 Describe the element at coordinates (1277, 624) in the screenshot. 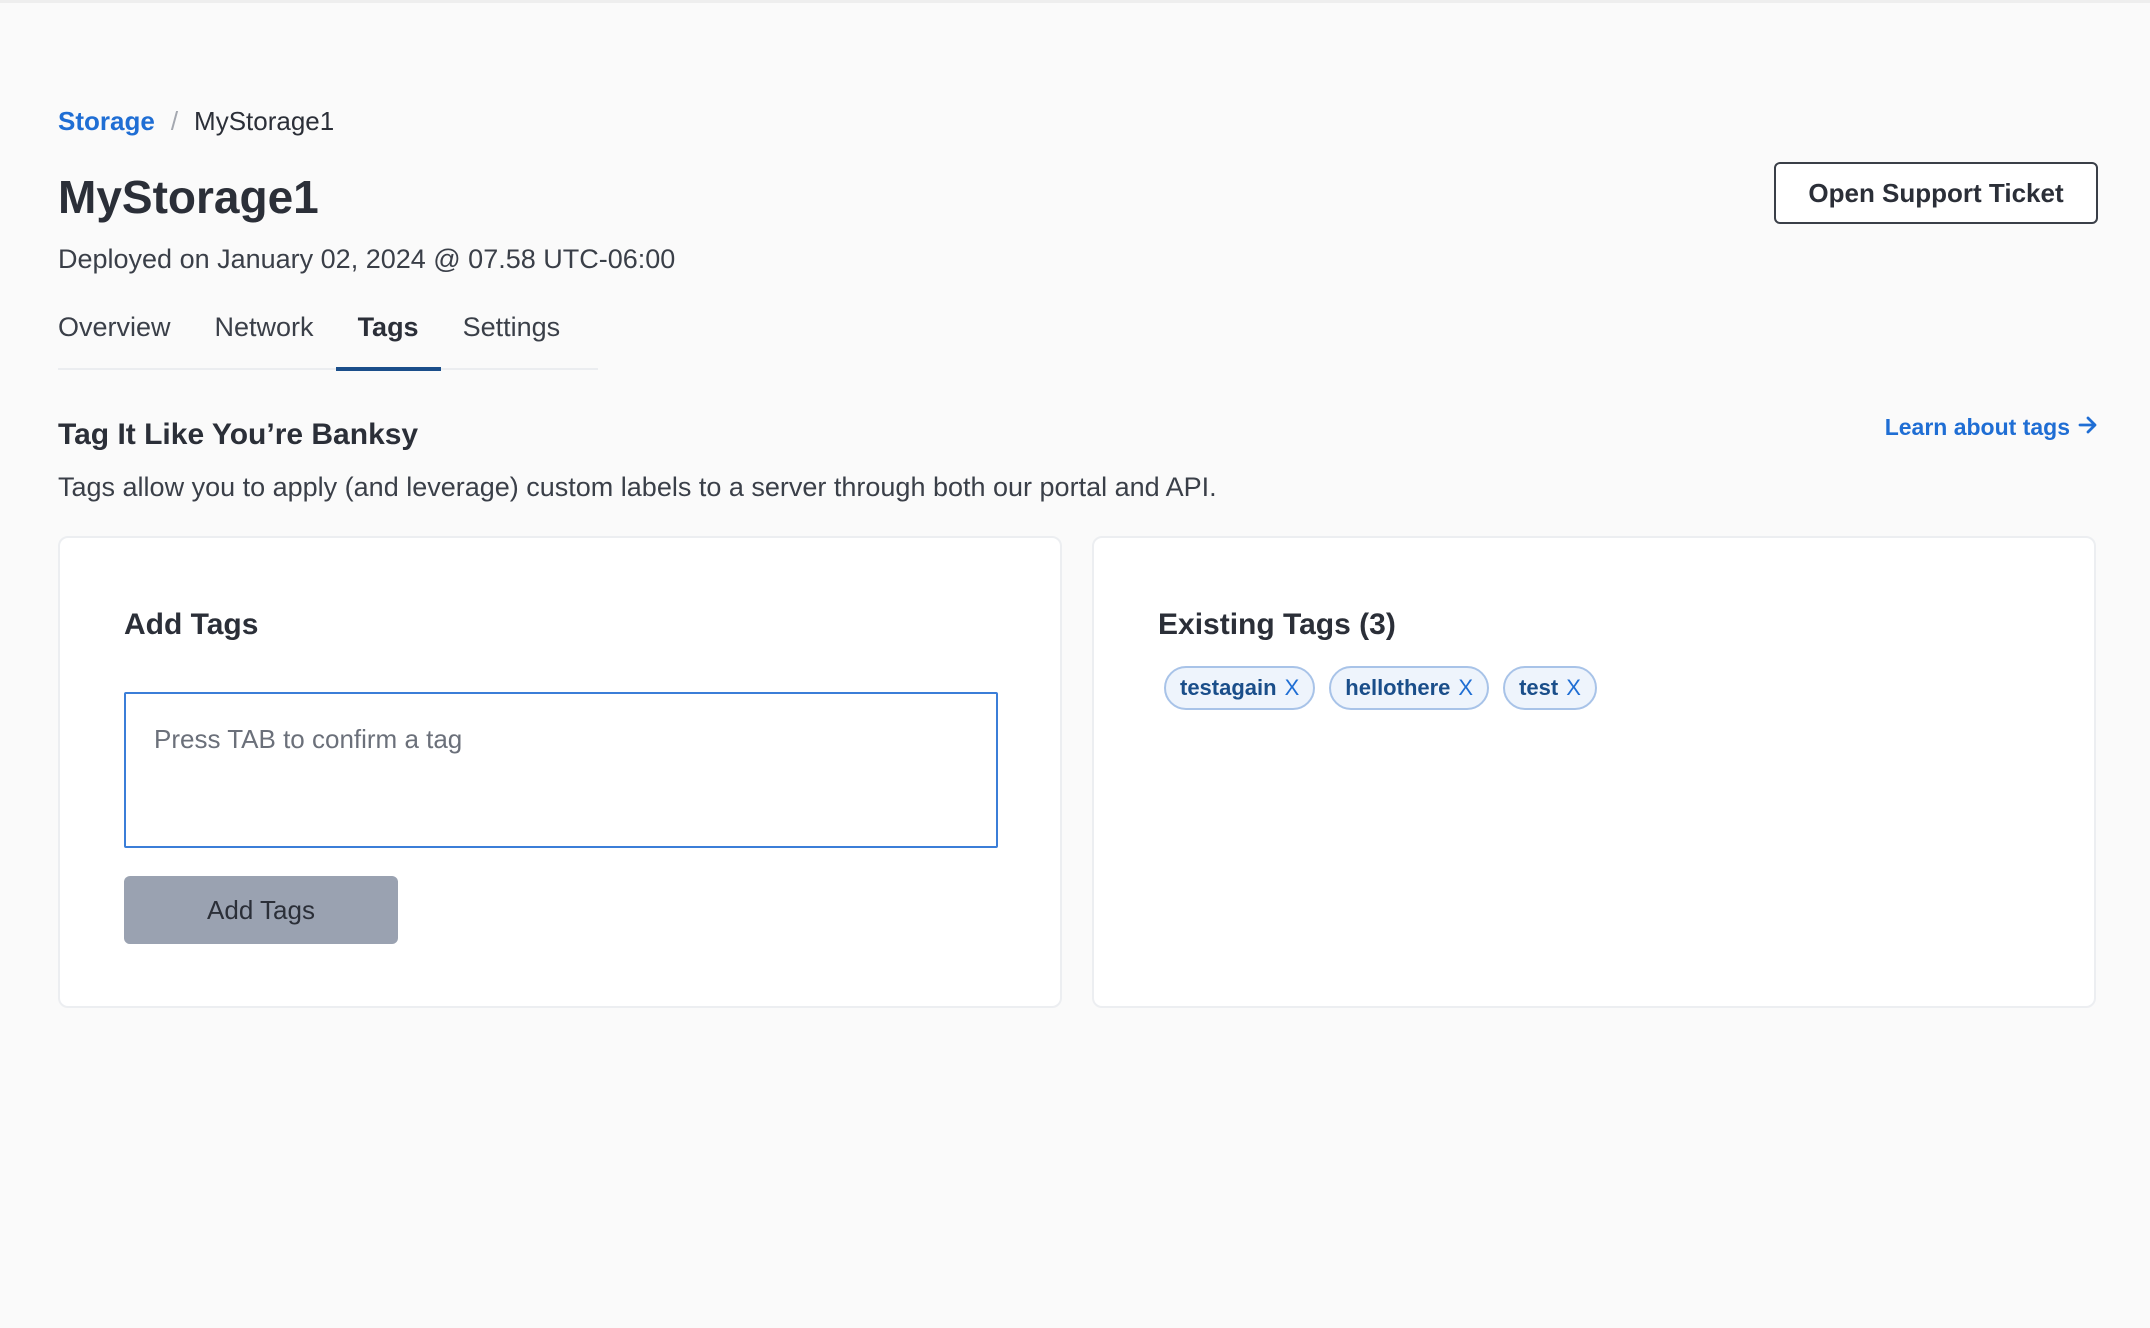

I see `existing-tags-title: Existing Tags (3)` at that location.